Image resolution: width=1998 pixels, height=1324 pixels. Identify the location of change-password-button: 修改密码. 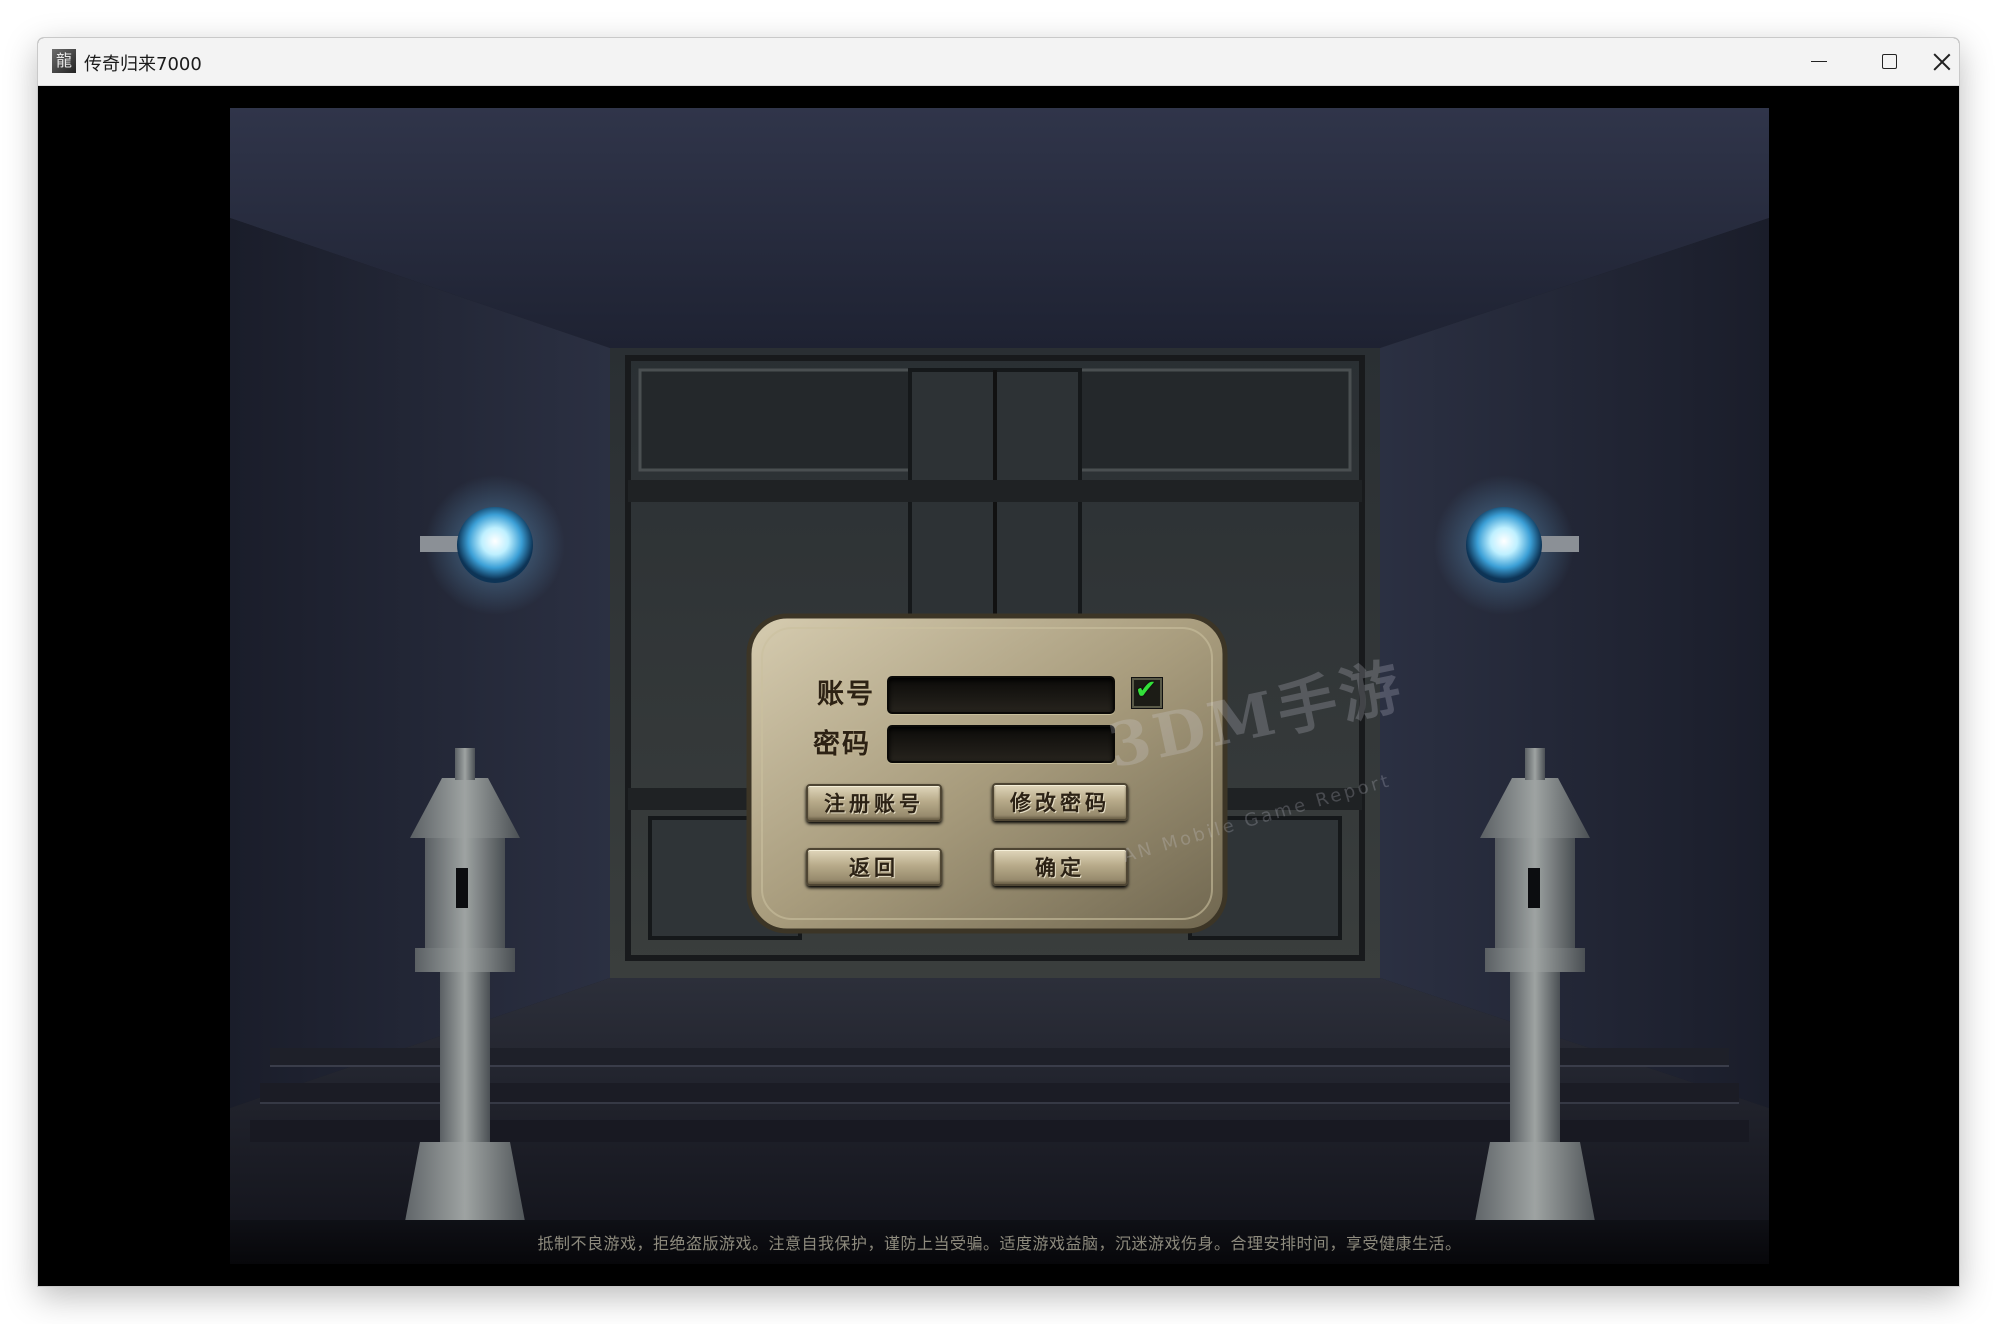
(1060, 802).